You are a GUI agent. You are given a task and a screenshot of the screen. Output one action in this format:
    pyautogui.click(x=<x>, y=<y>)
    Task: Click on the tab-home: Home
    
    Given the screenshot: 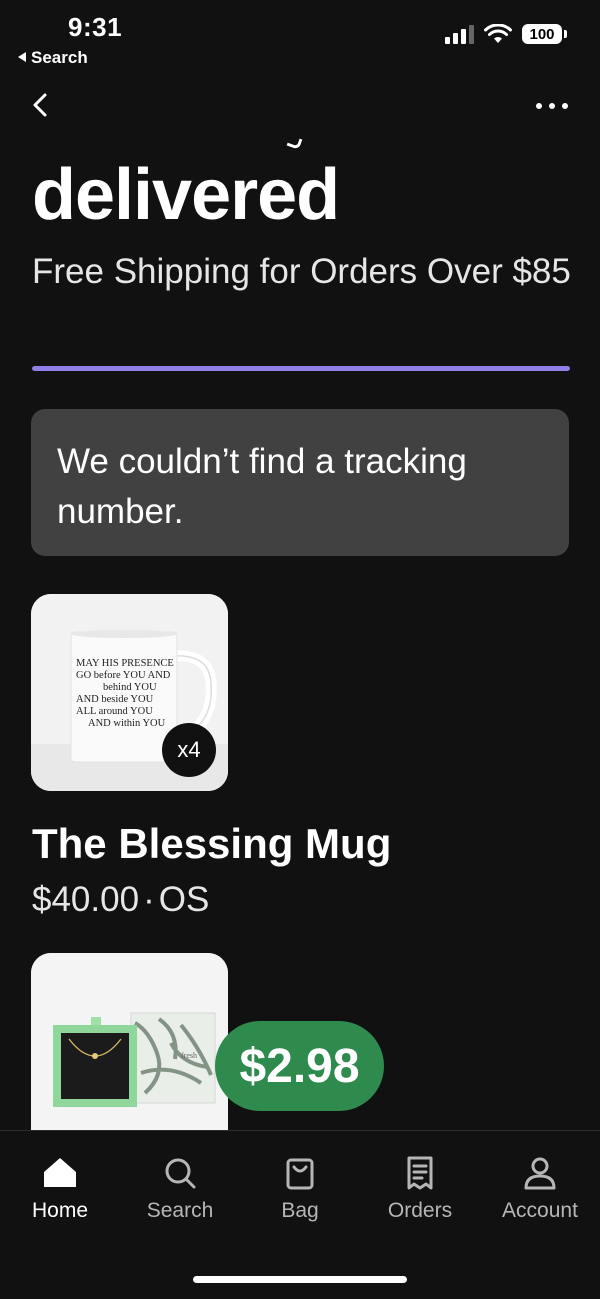 What is the action you would take?
    pyautogui.click(x=60, y=1188)
    